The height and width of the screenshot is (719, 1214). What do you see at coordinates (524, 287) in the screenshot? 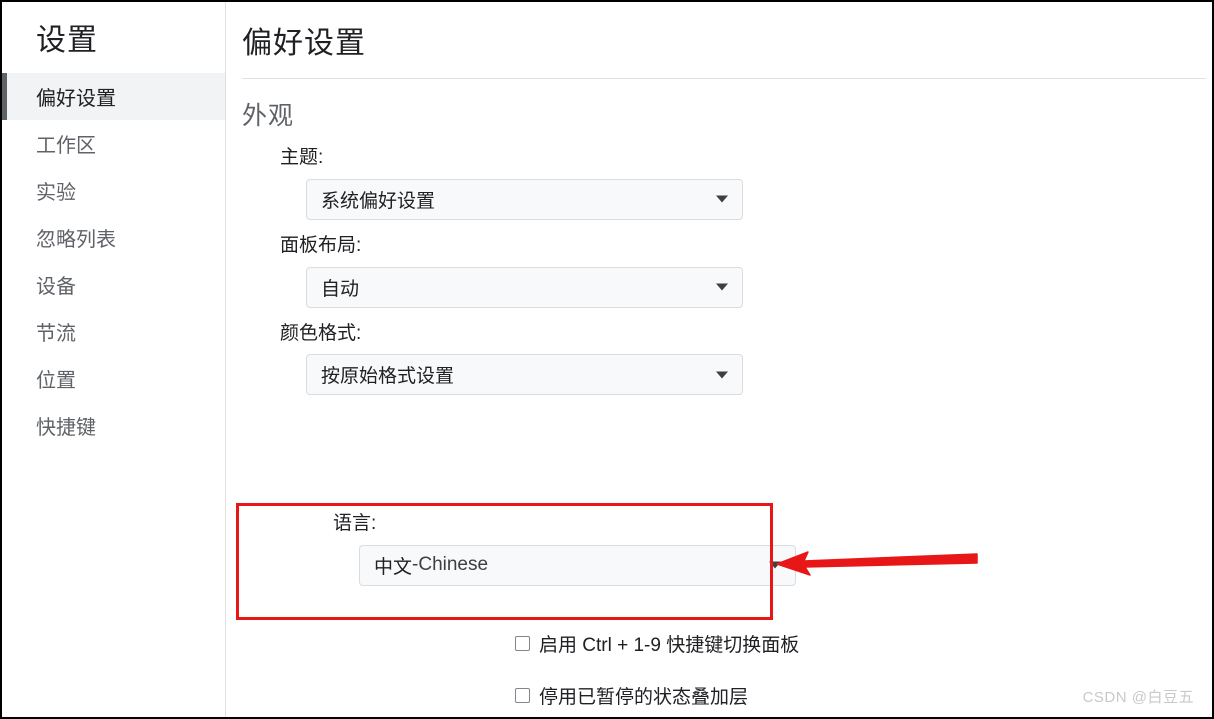
I see `panel-layout-dropdown: 自动` at bounding box center [524, 287].